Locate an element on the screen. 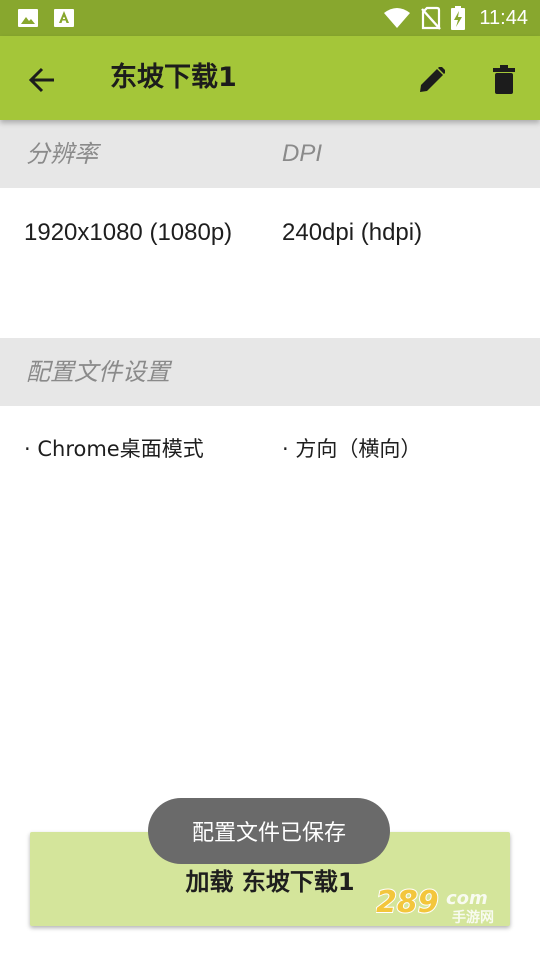 This screenshot has width=540, height=960. feature-item-orientation: · 方向（横向） is located at coordinates (352, 449).